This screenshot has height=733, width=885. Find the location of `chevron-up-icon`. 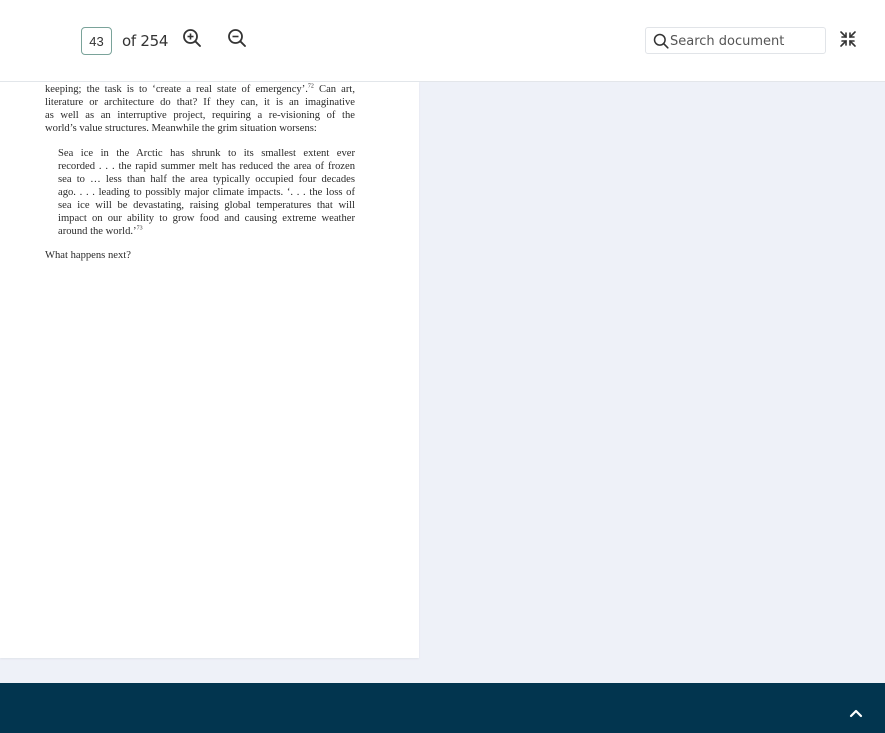

chevron-up-icon is located at coordinates (856, 713).